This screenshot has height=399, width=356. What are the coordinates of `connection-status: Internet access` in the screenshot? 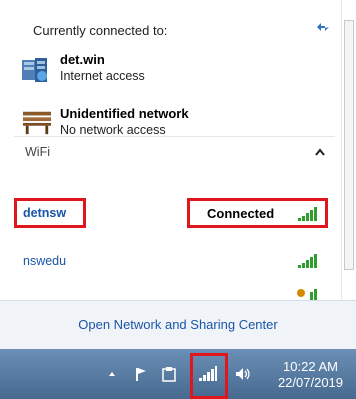 It's located at (102, 76).